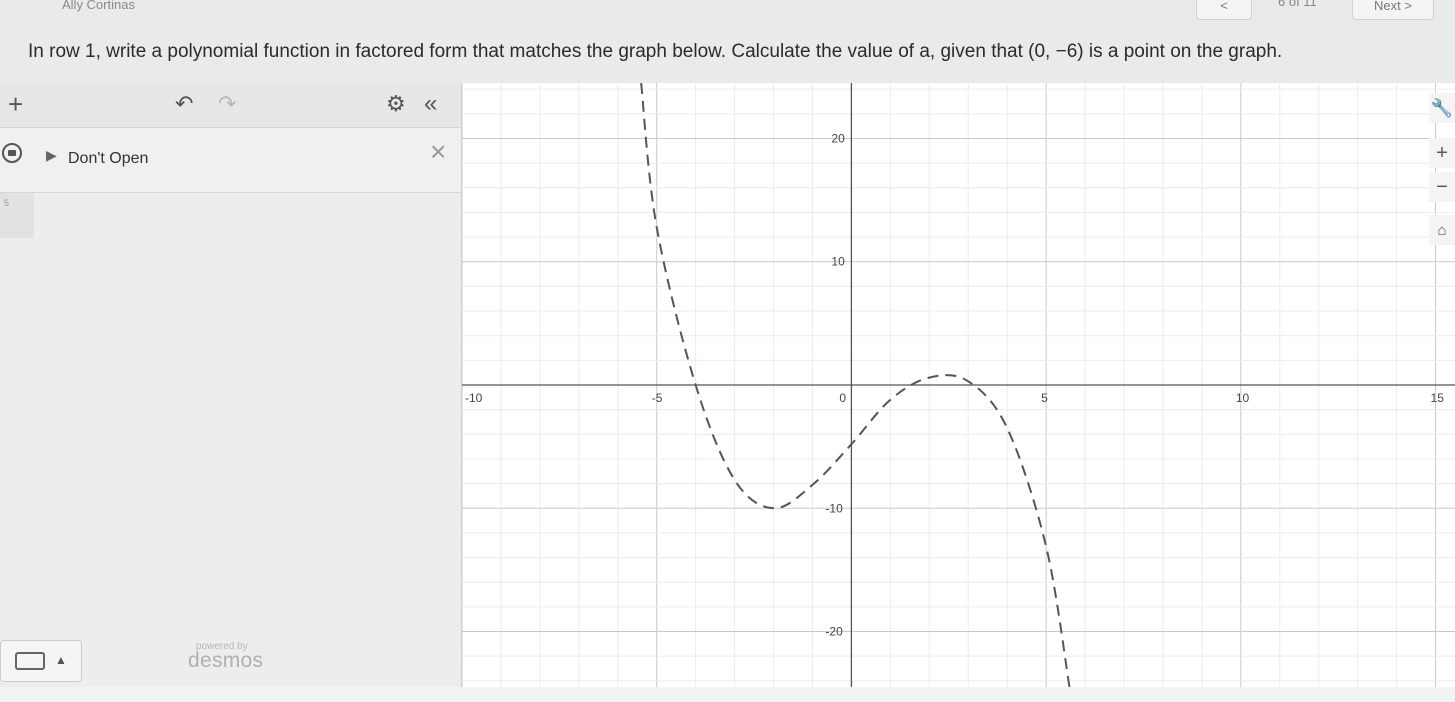 The image size is (1455, 702). I want to click on bottom-strip, so click(727, 694).